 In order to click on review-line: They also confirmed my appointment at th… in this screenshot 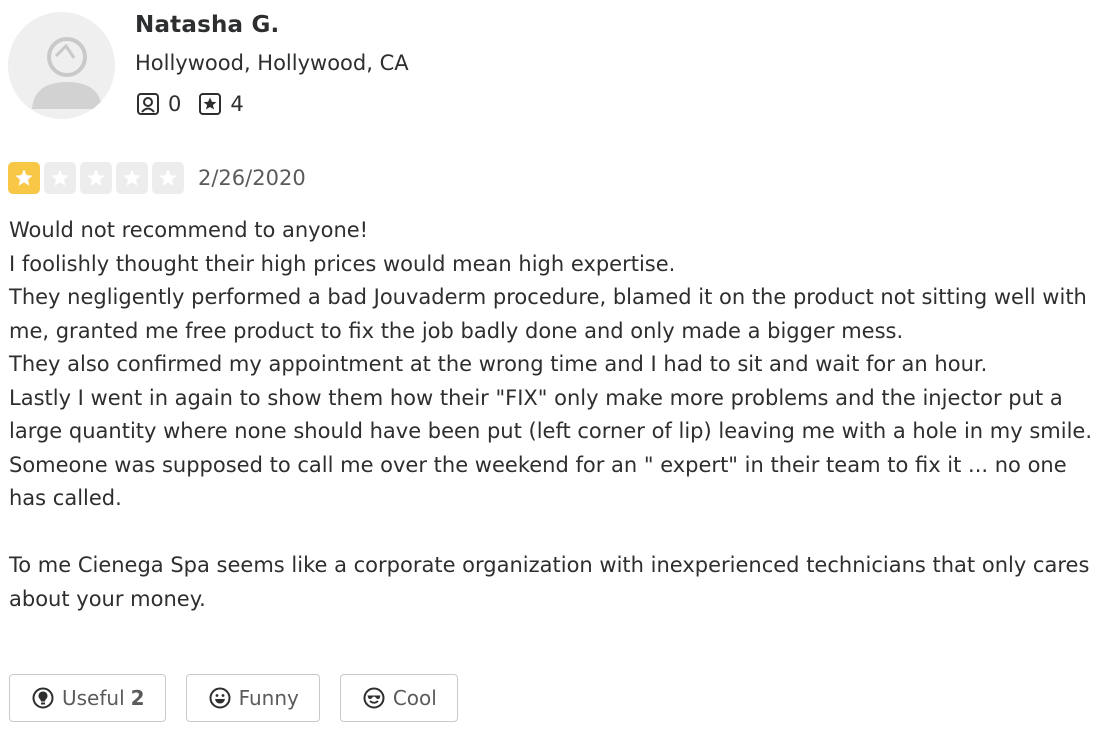, I will do `click(498, 364)`.